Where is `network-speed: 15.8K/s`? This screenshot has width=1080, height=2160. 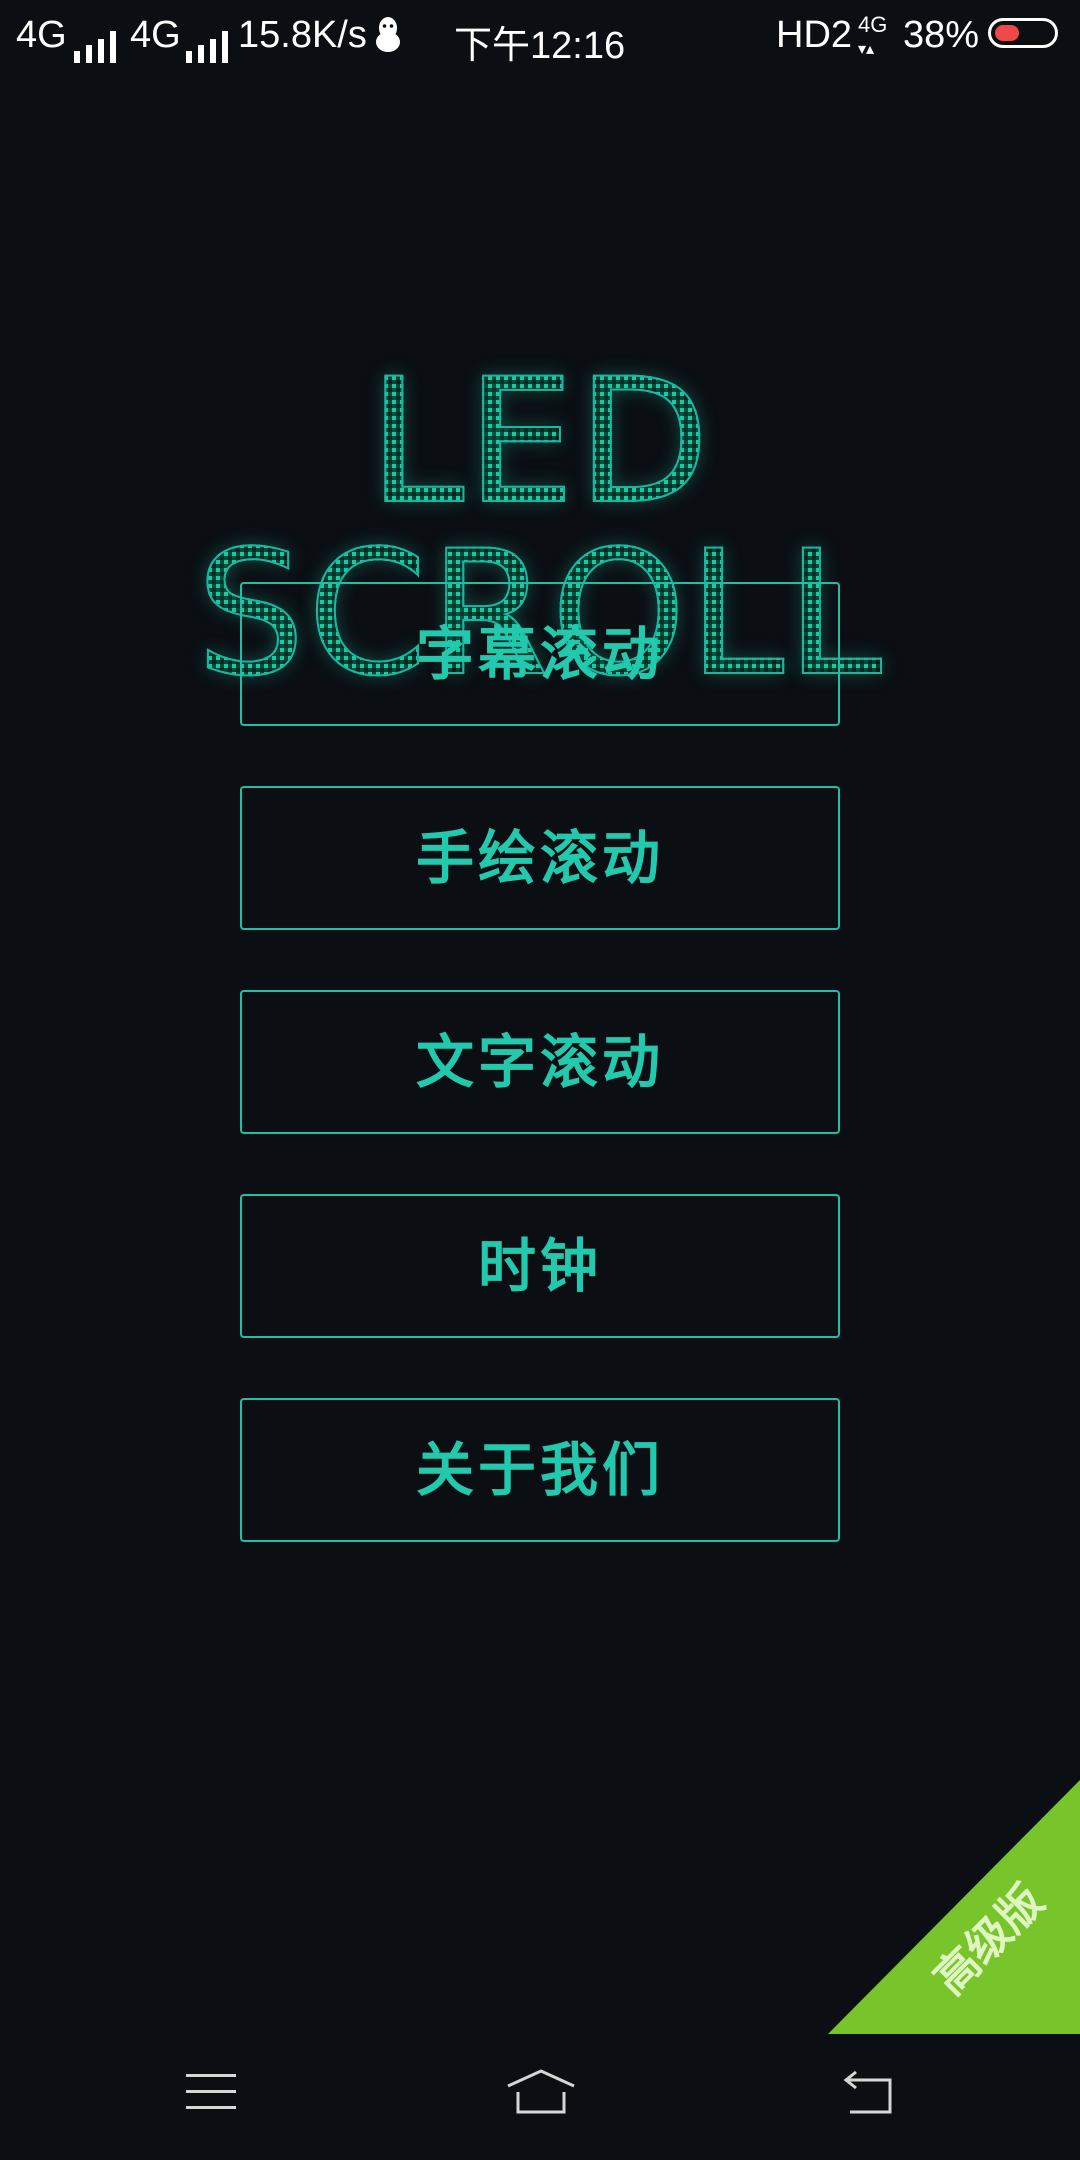 network-speed: 15.8K/s is located at coordinates (302, 35).